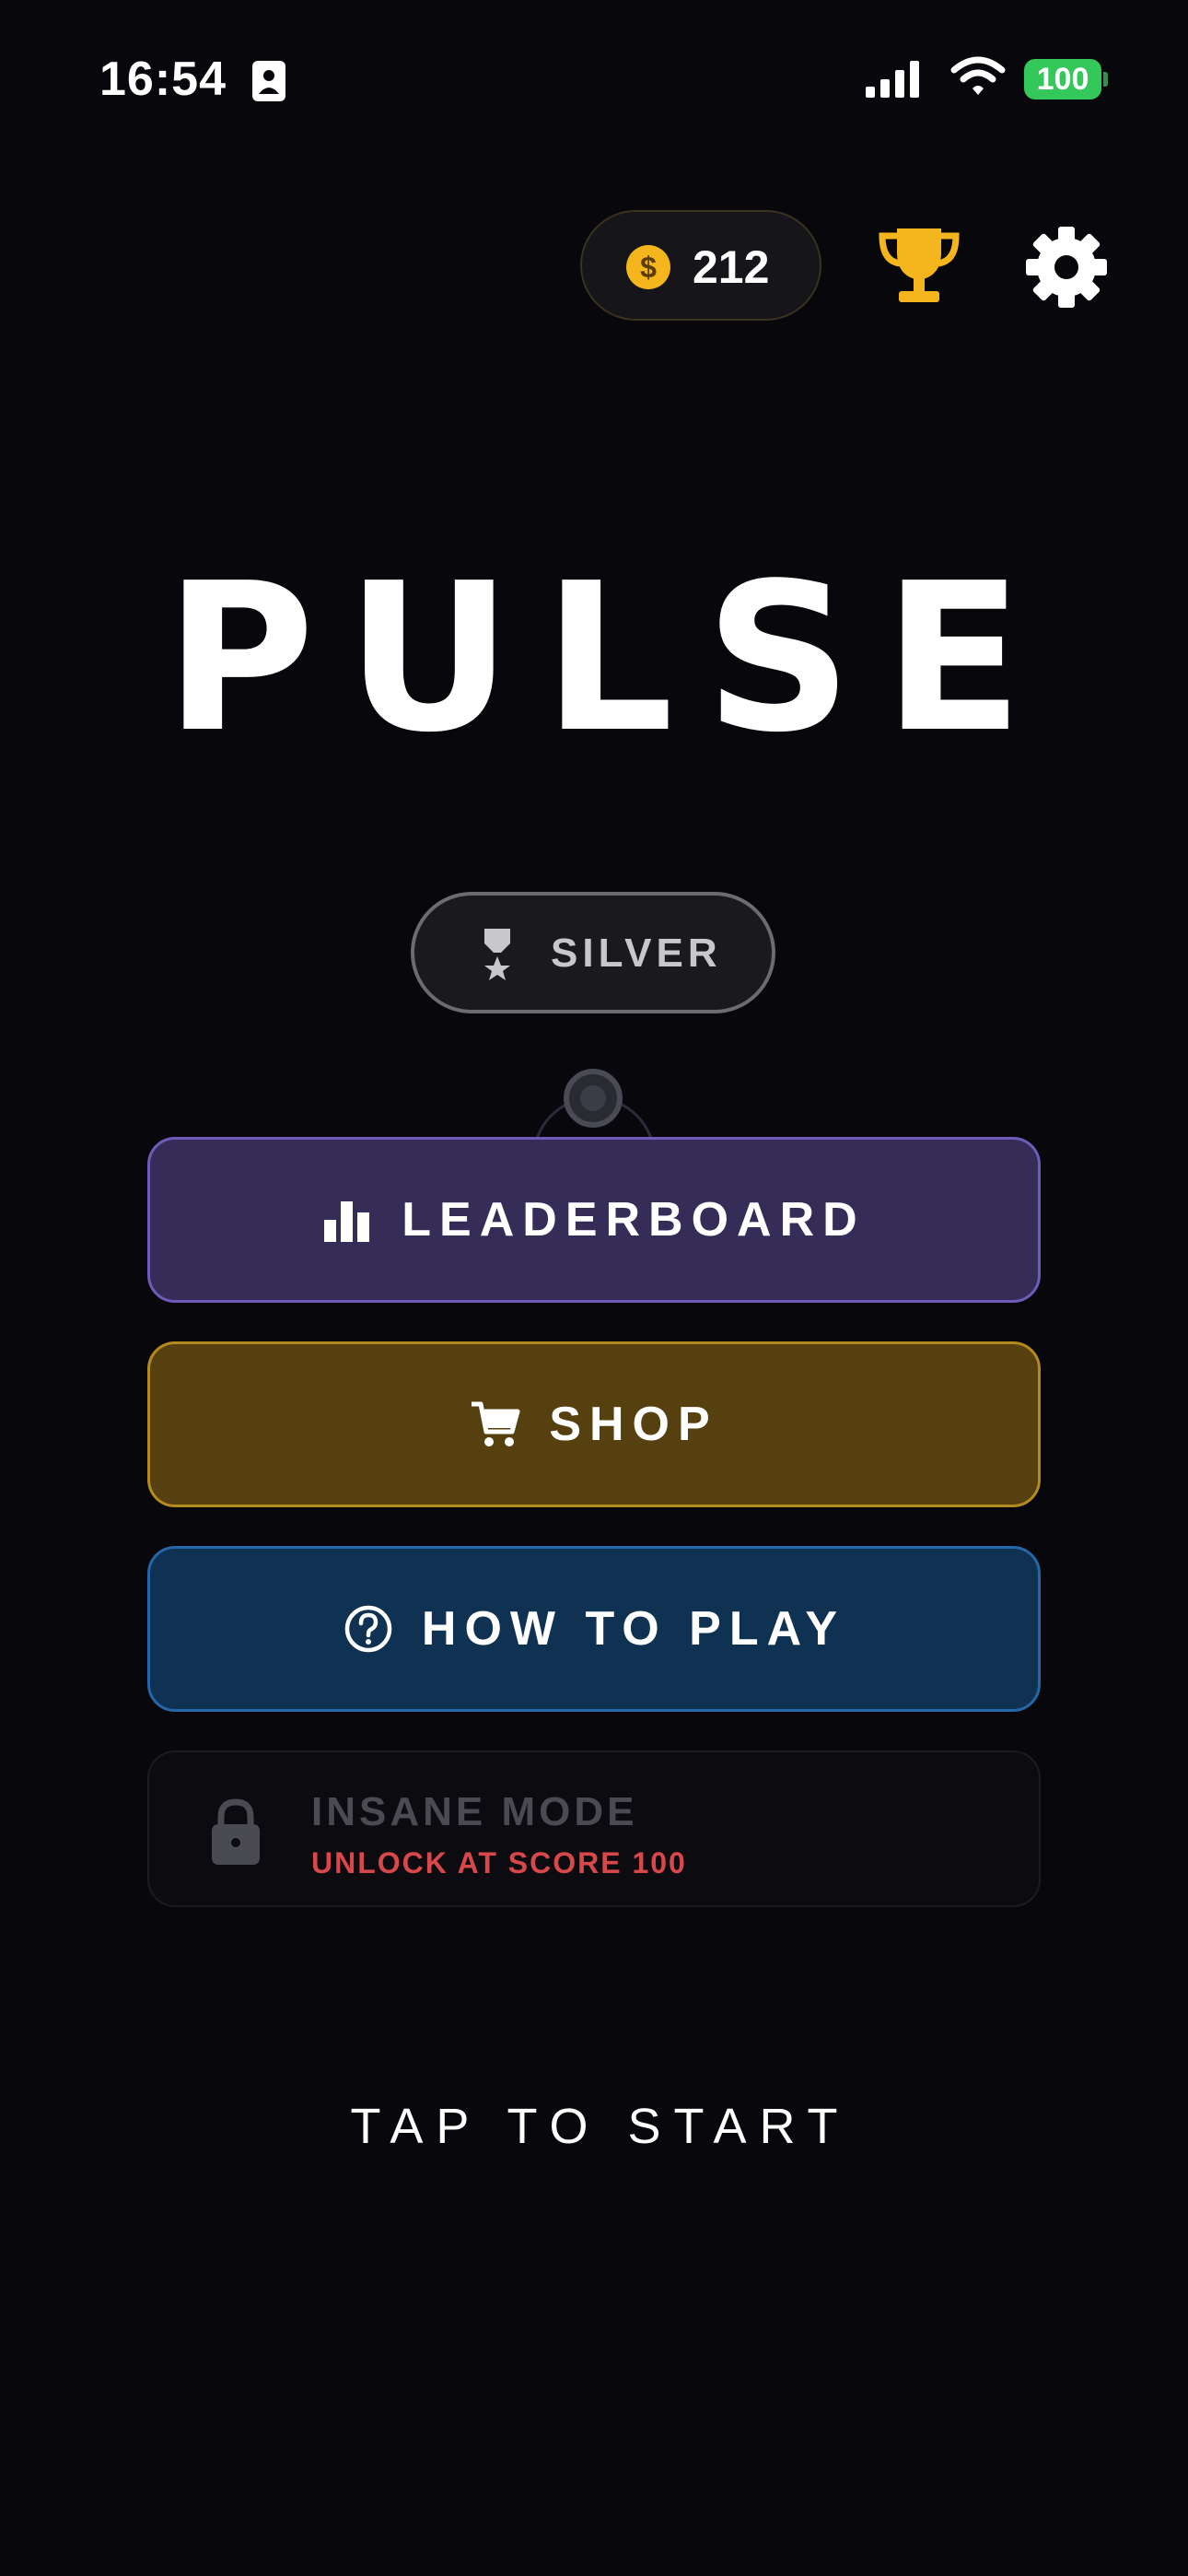  I want to click on gear-icon, so click(1066, 267).